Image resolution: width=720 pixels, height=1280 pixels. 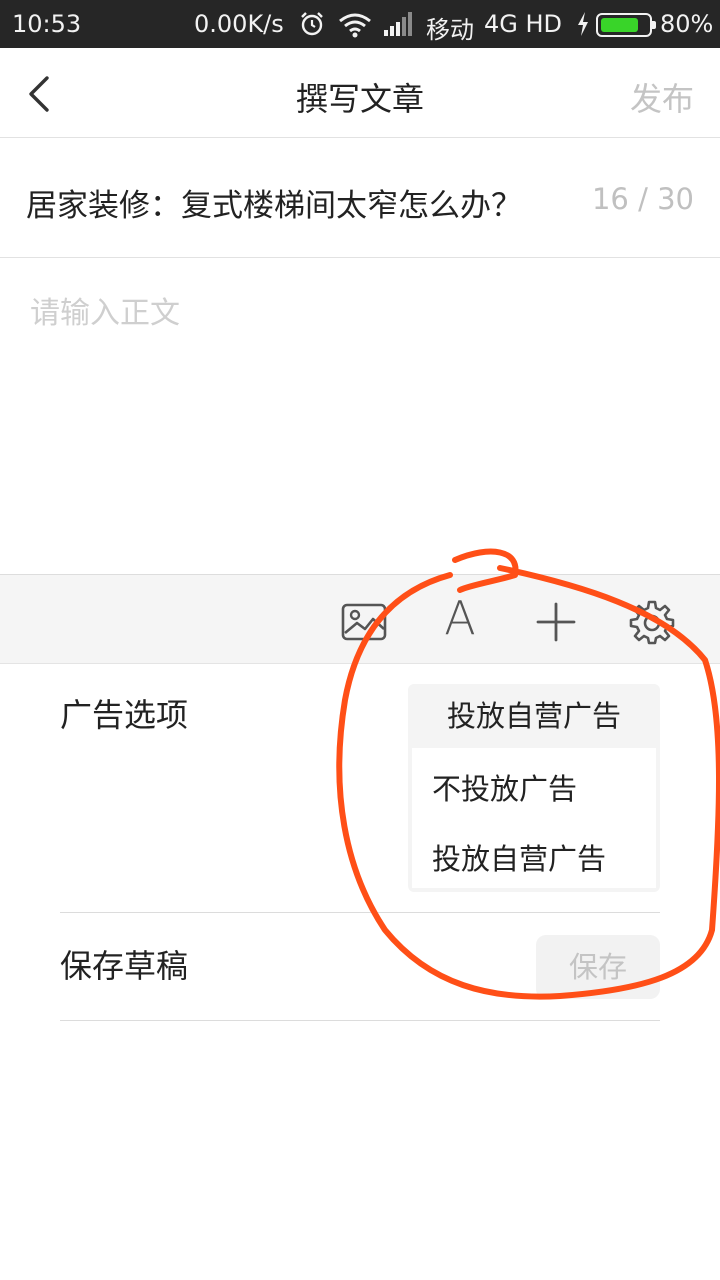 I want to click on status-speed: 0.00K/s, so click(x=239, y=24).